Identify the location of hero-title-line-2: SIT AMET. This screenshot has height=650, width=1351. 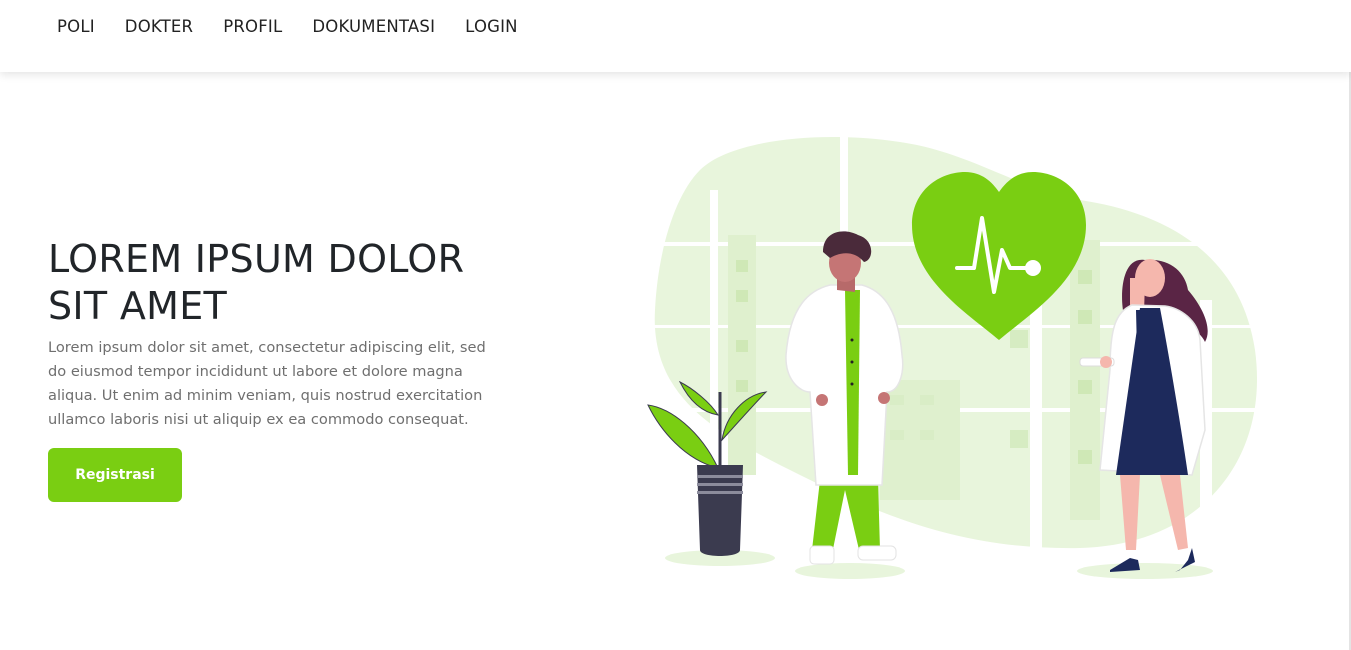
(138, 306).